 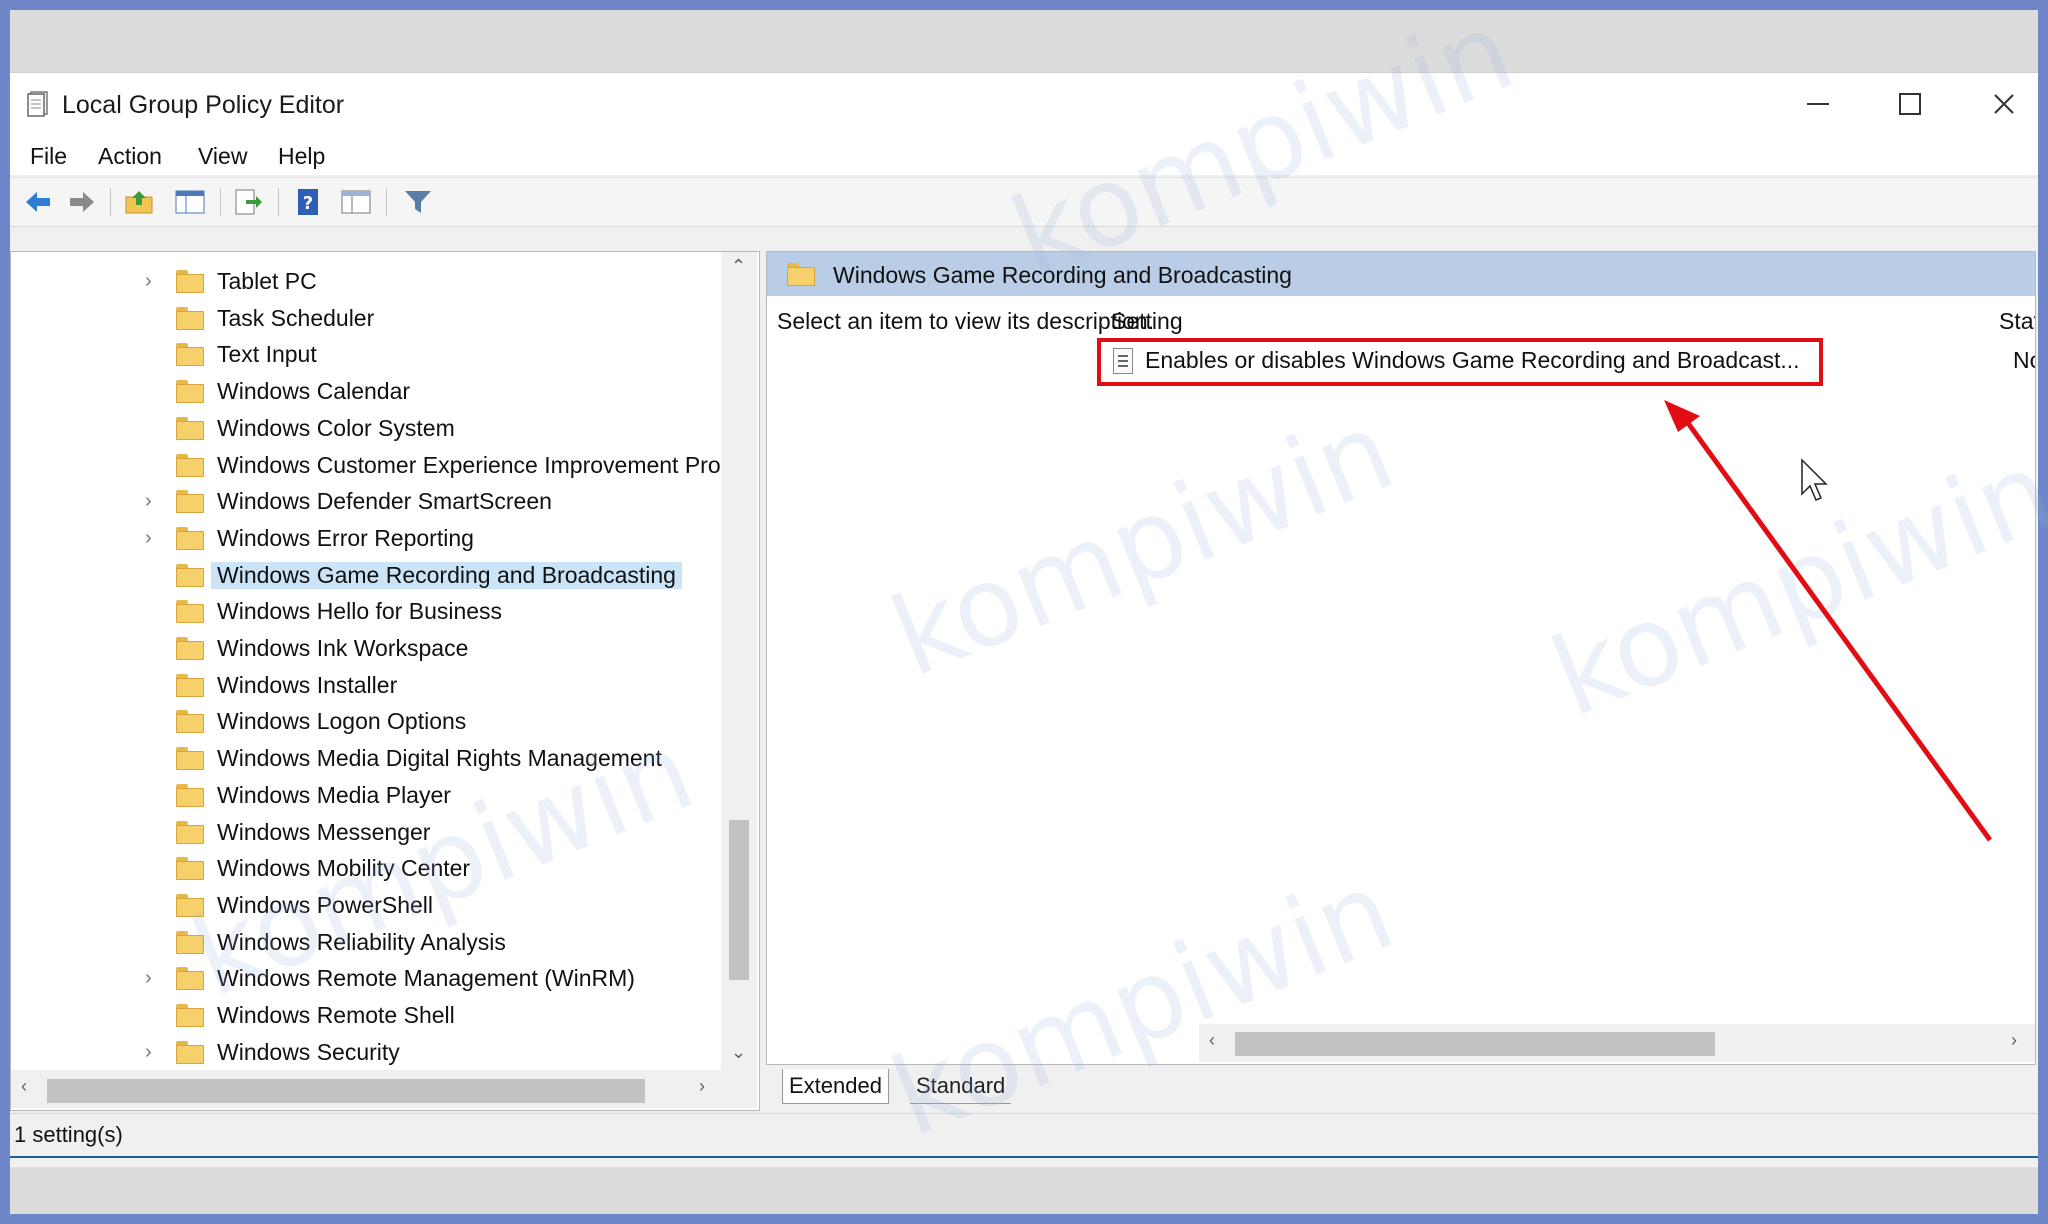 What do you see at coordinates (366, 906) in the screenshot?
I see `tree-item: Windows PowerShell` at bounding box center [366, 906].